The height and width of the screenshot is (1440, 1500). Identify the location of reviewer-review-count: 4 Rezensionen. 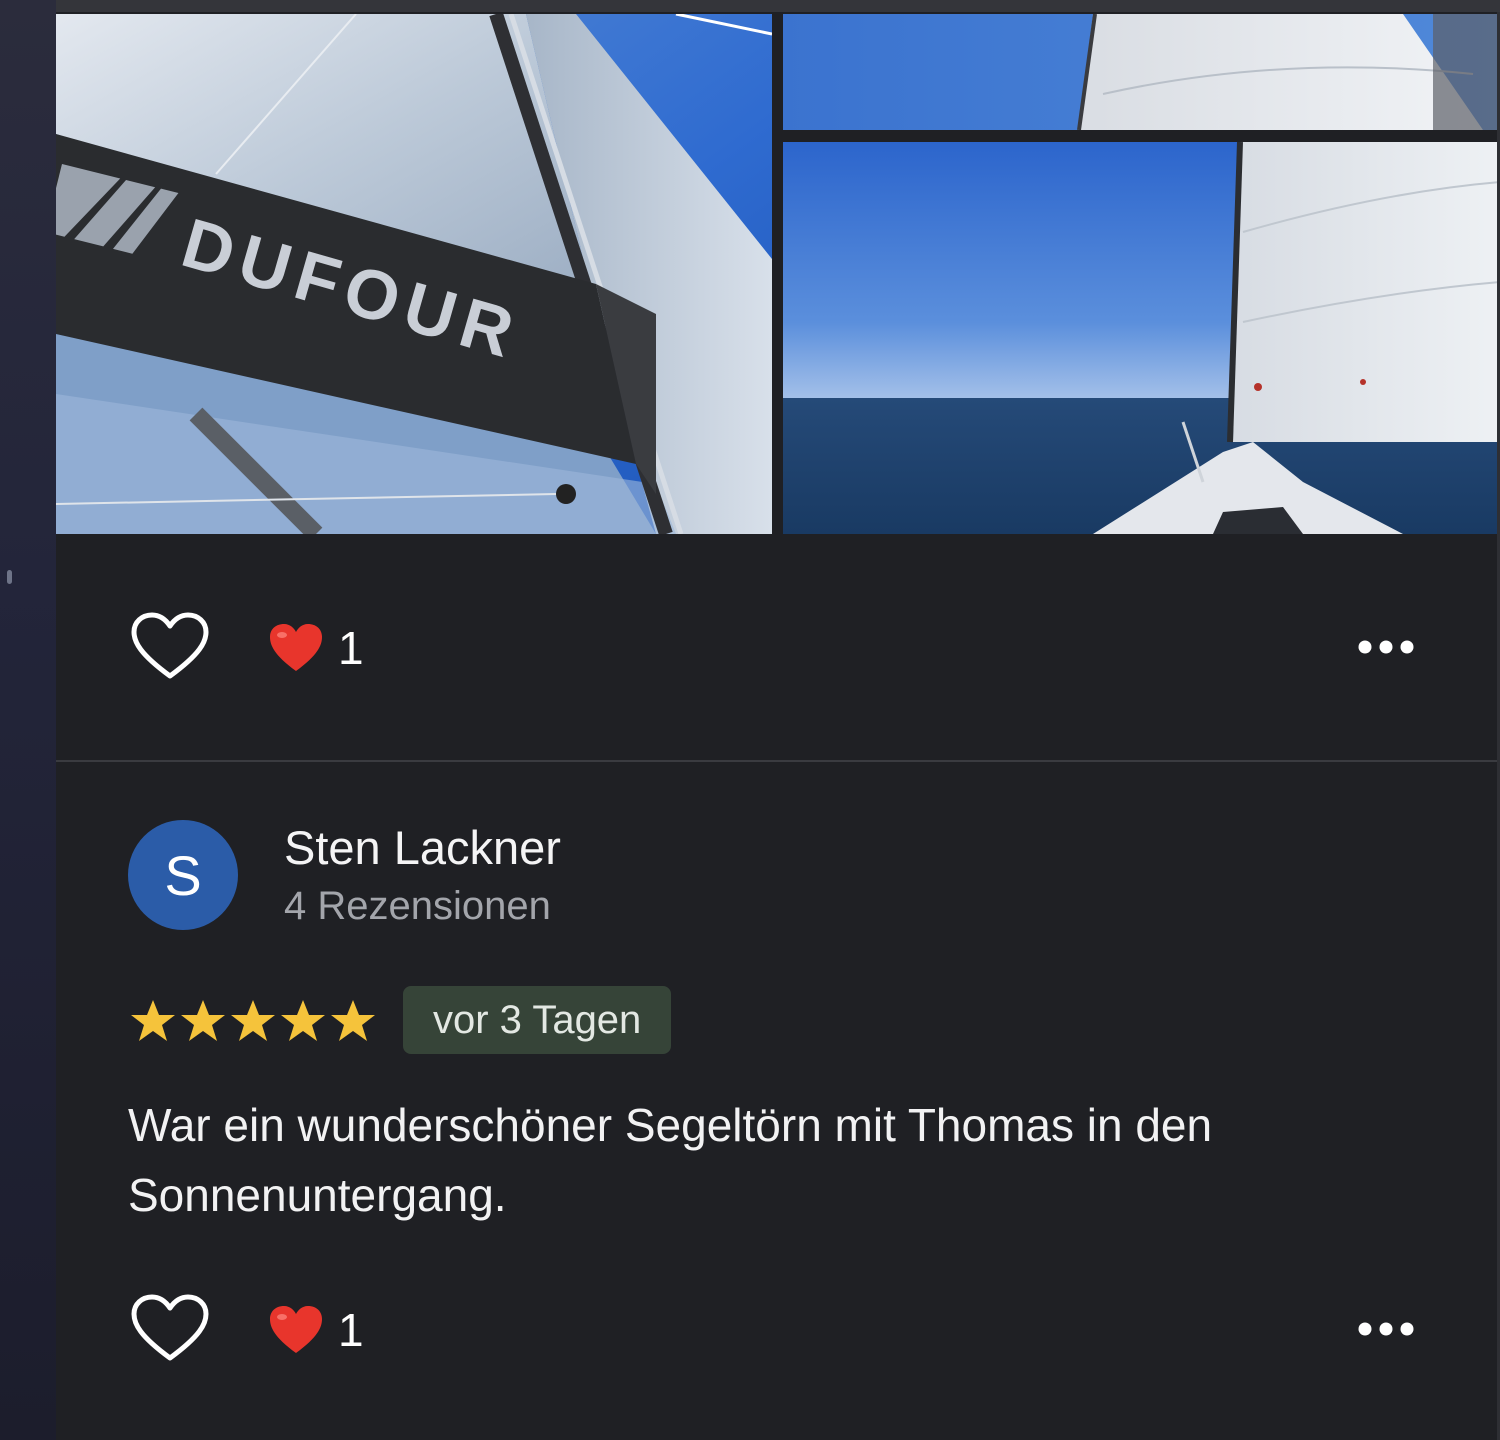
(417, 906).